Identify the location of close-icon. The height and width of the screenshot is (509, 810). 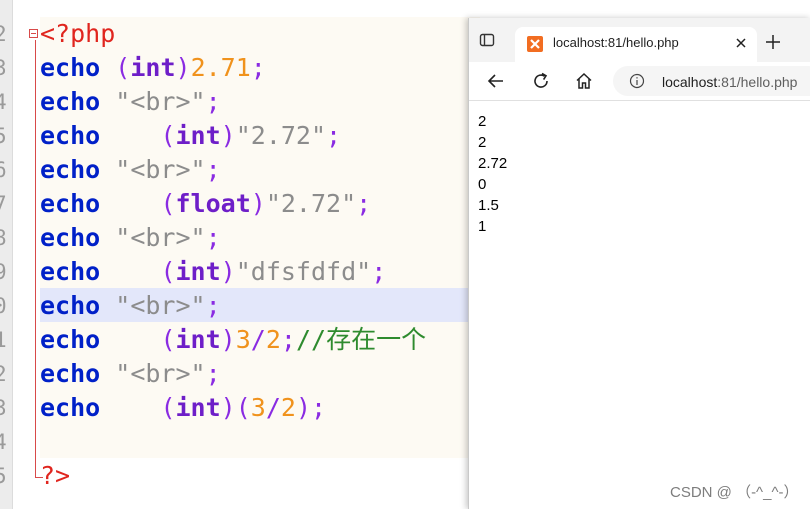
(741, 43).